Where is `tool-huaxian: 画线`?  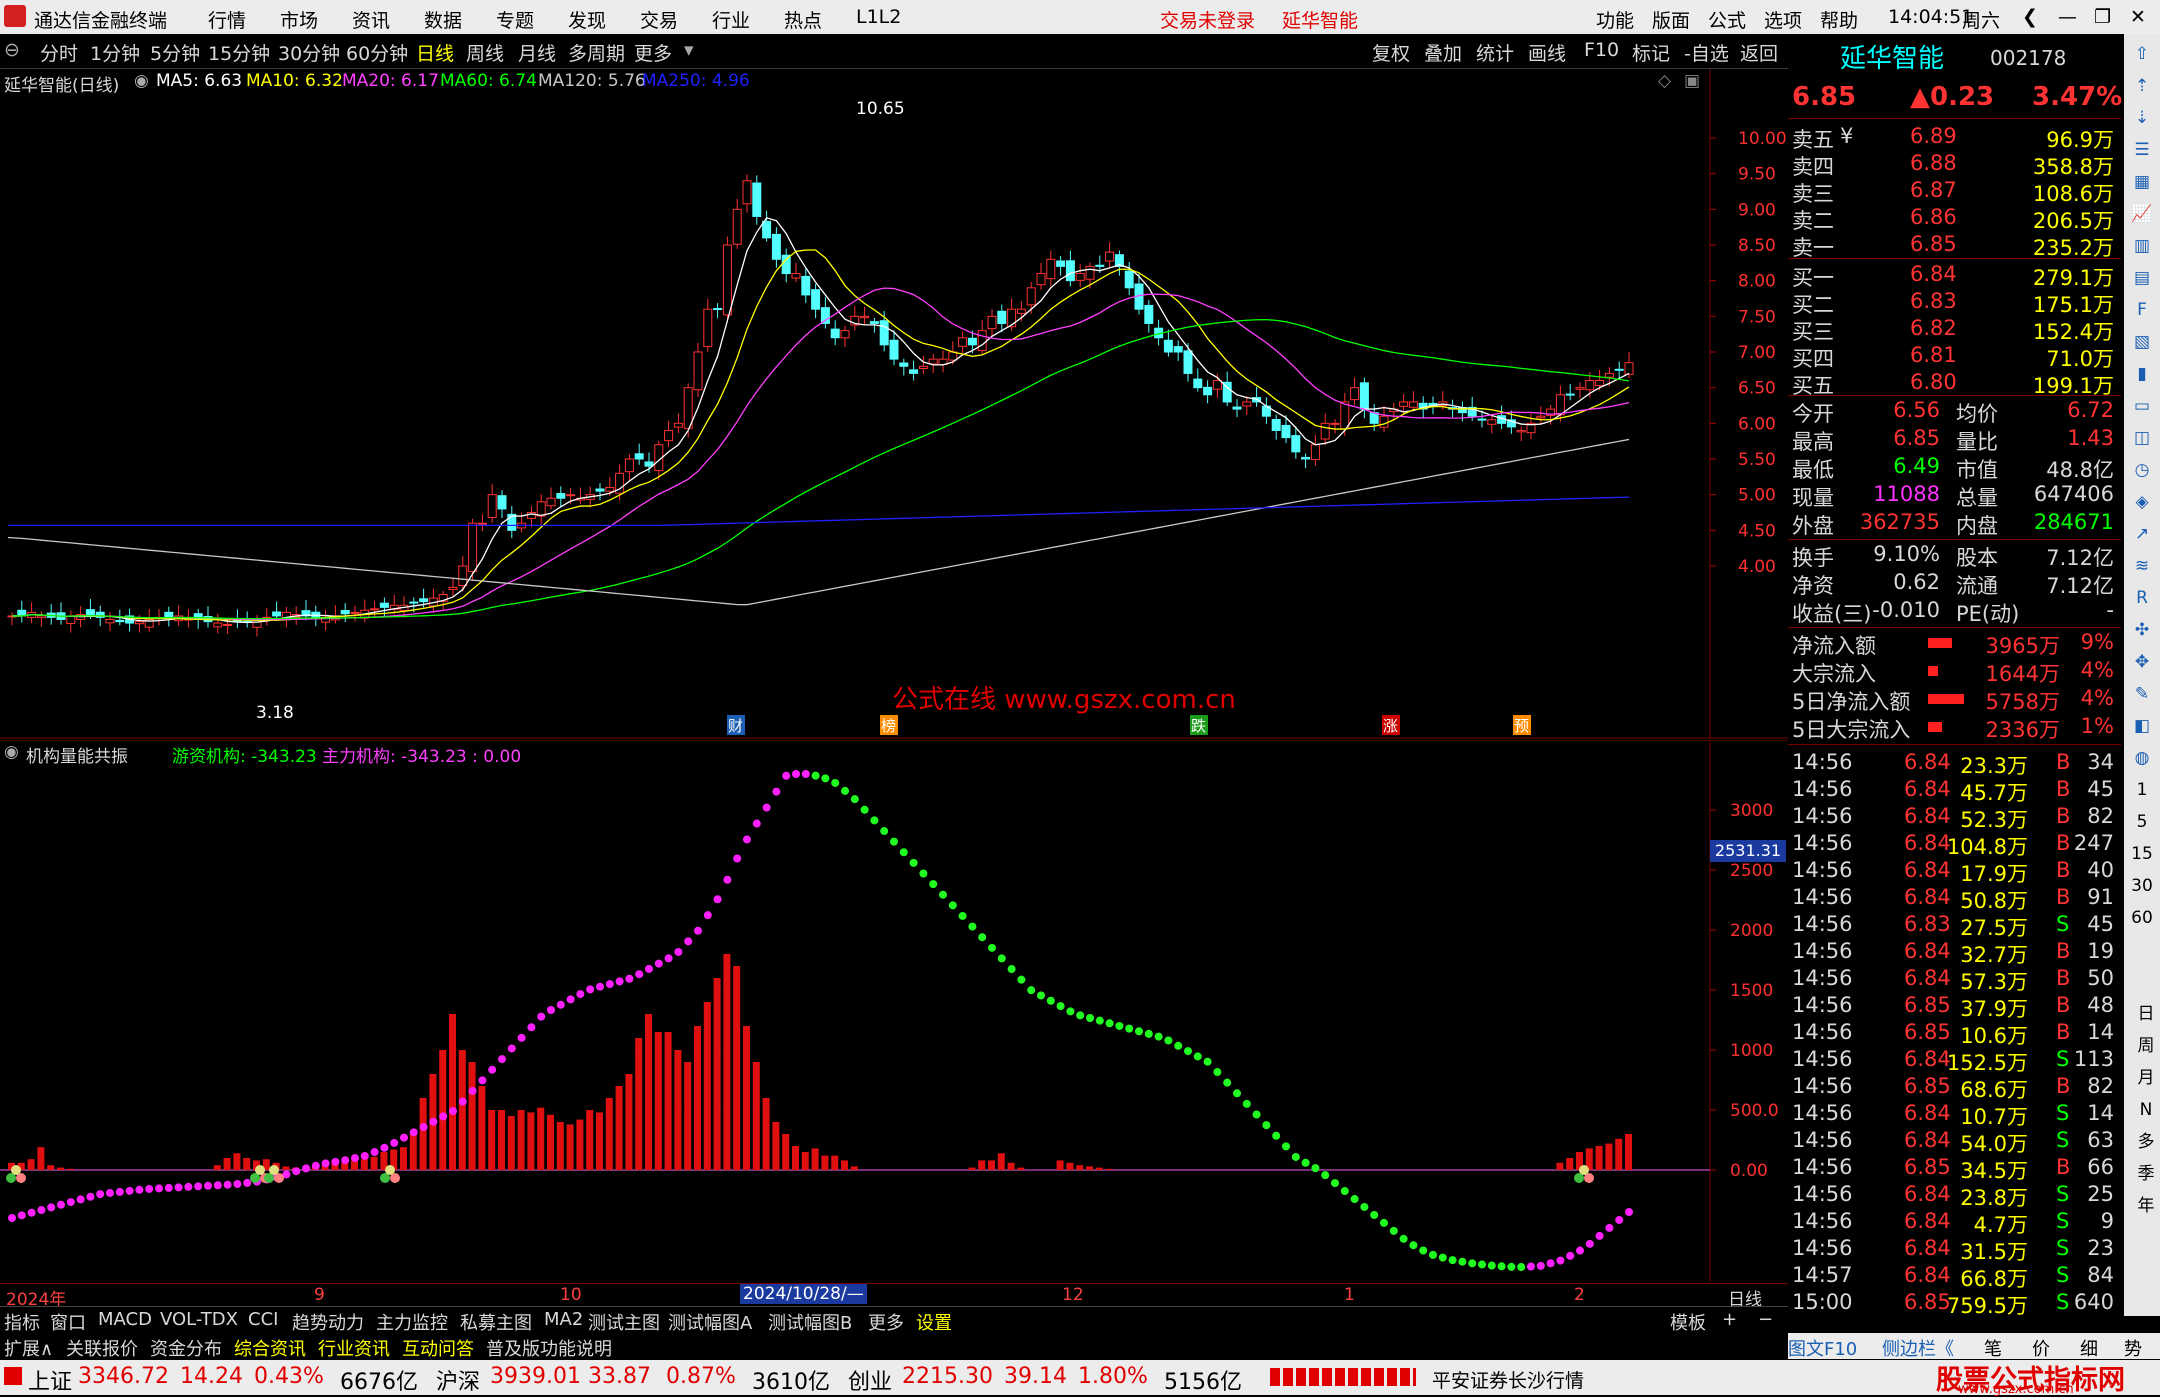
tool-huaxian: 画线 is located at coordinates (1547, 52).